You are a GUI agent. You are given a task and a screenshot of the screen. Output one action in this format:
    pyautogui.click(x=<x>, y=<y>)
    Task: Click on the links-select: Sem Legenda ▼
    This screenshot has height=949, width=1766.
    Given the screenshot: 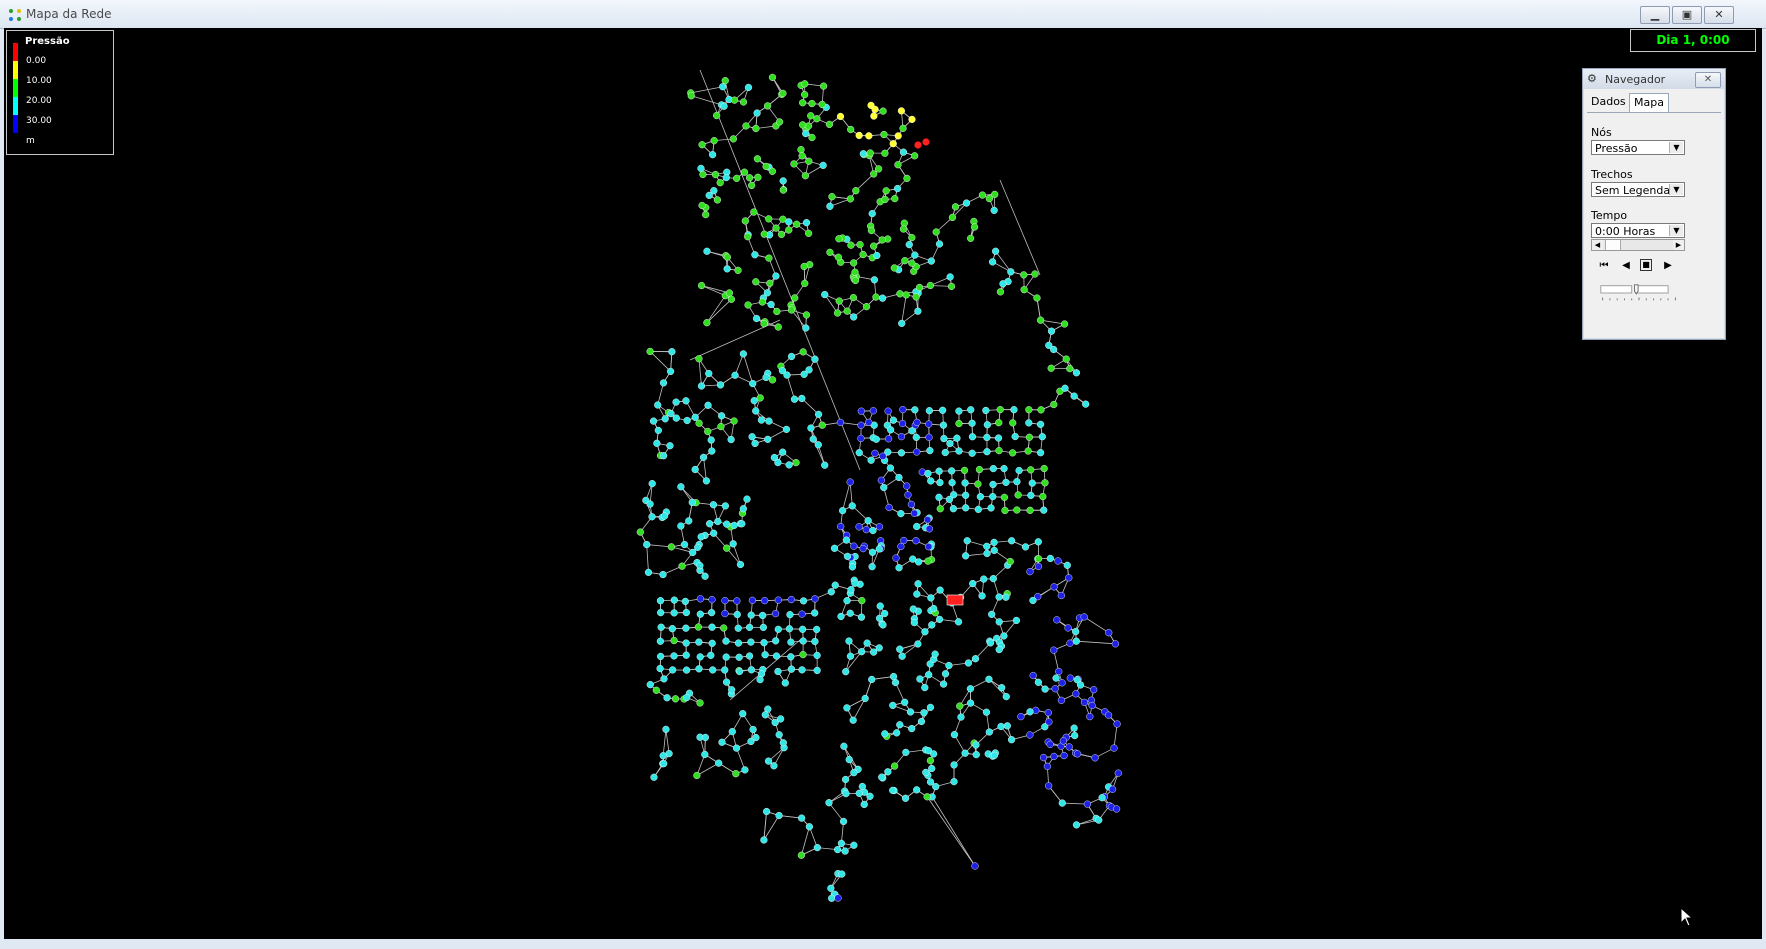 What is the action you would take?
    pyautogui.click(x=1638, y=189)
    